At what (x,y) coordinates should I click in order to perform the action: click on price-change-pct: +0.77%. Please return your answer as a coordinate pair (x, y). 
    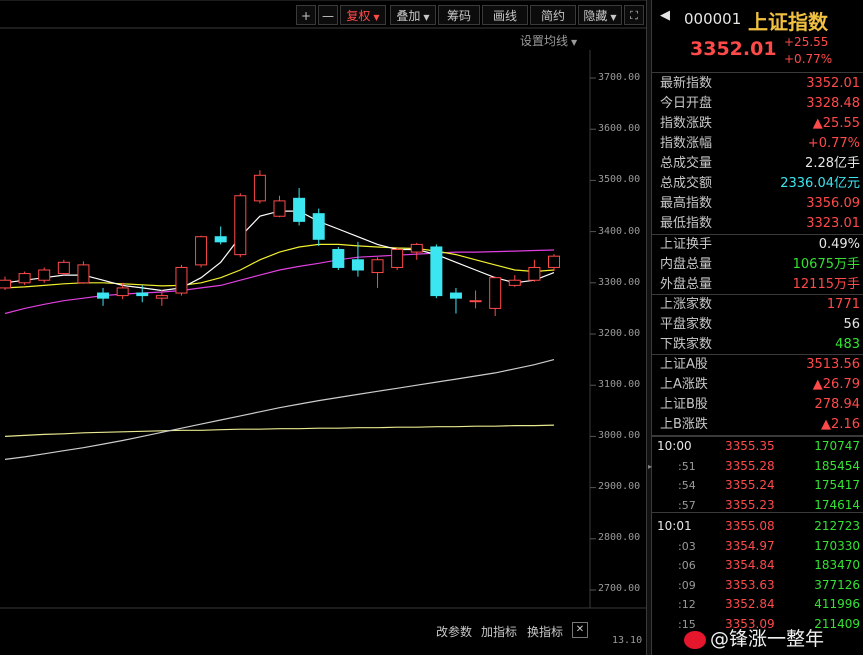
    Looking at the image, I should click on (808, 59).